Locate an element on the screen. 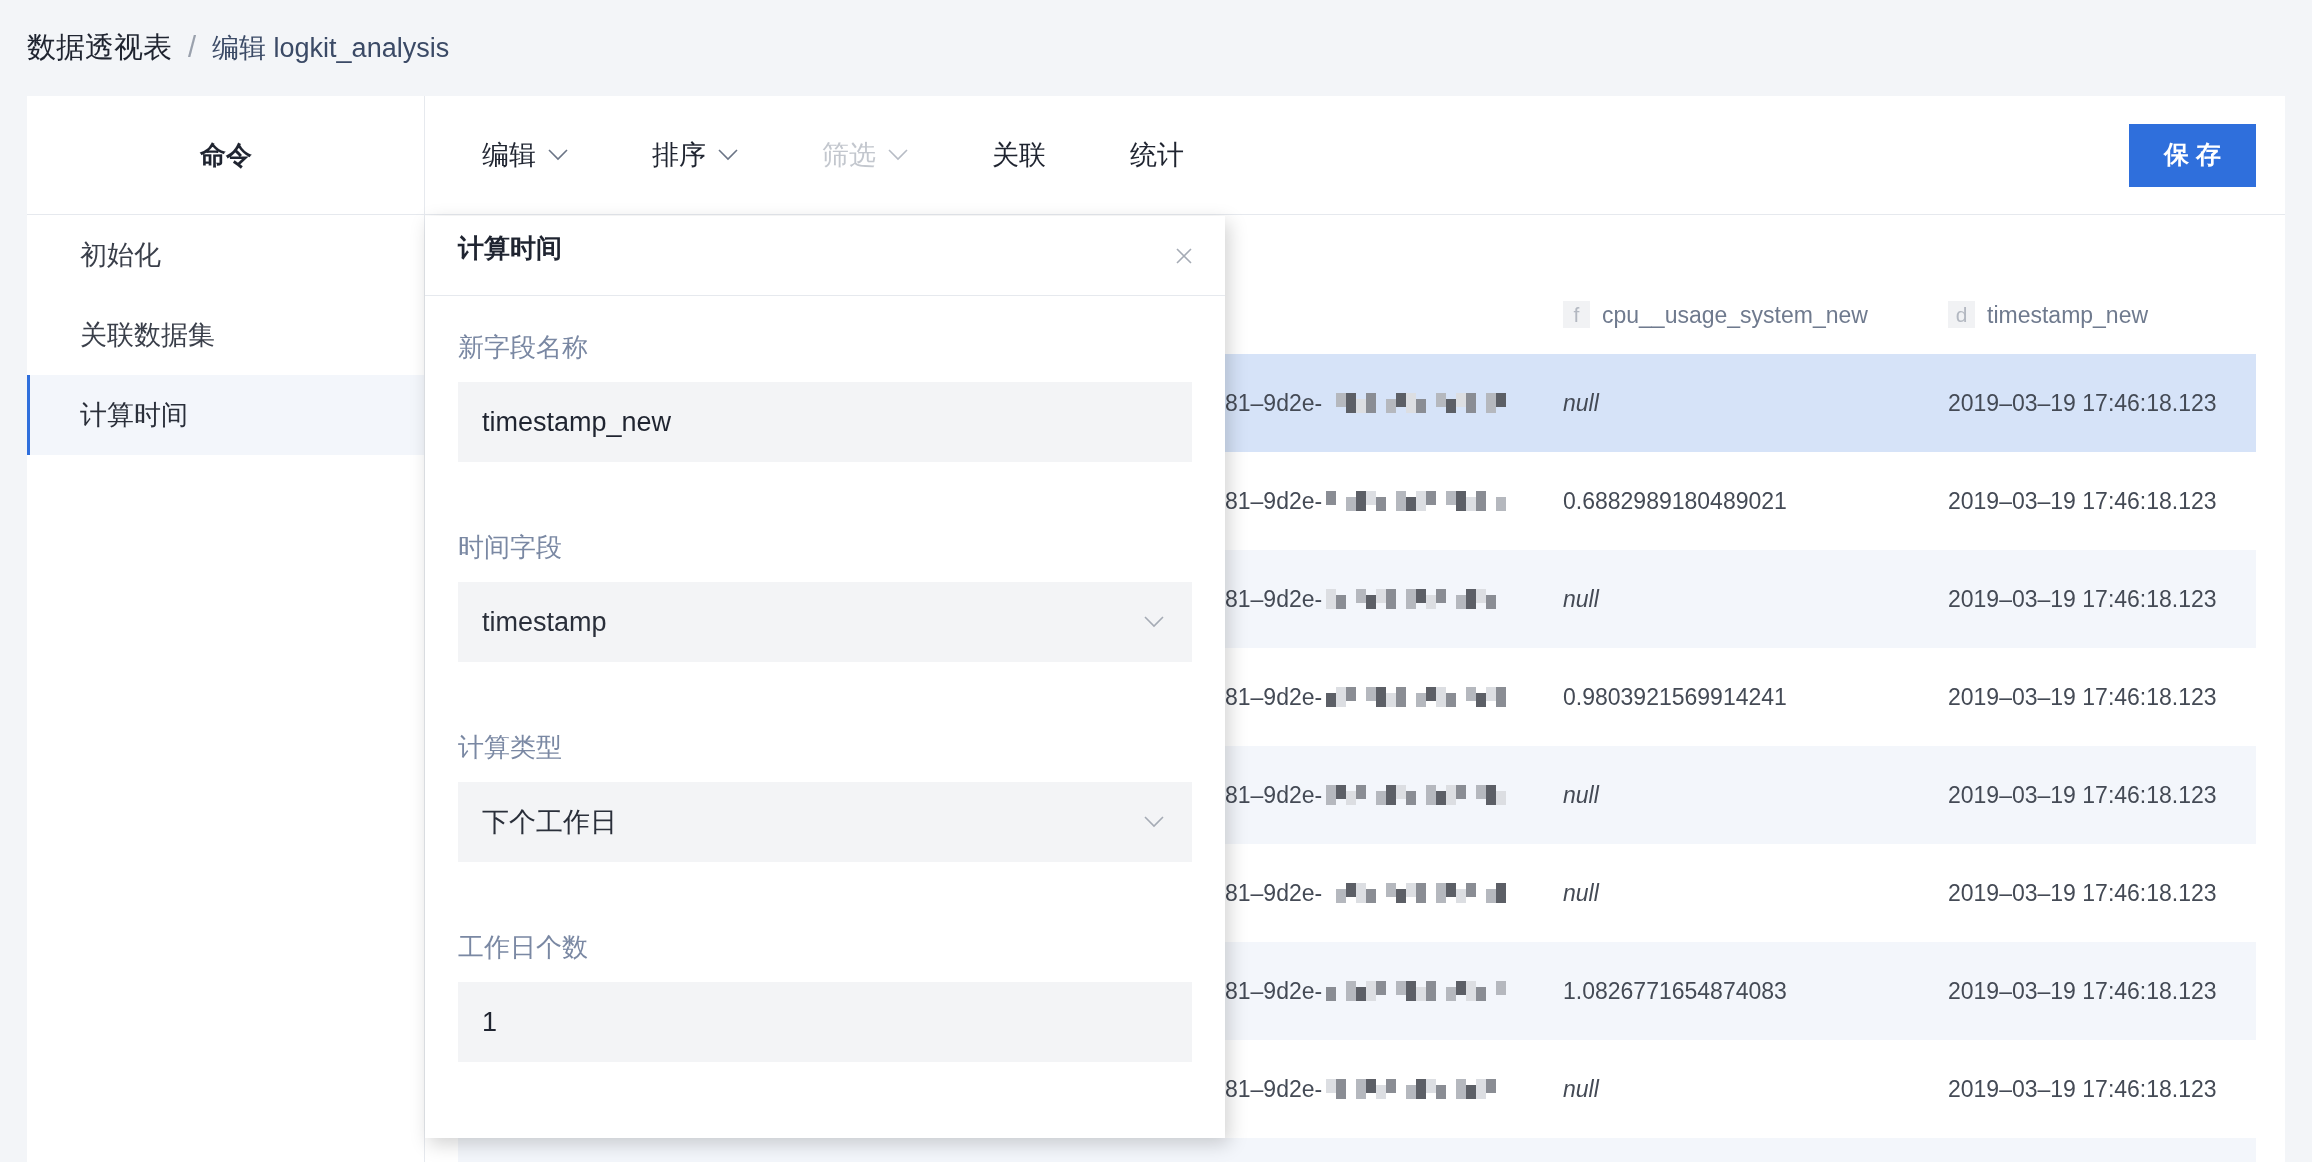 The height and width of the screenshot is (1162, 2312). table-cell-text: 0.6882989180489021 is located at coordinates (1675, 501).